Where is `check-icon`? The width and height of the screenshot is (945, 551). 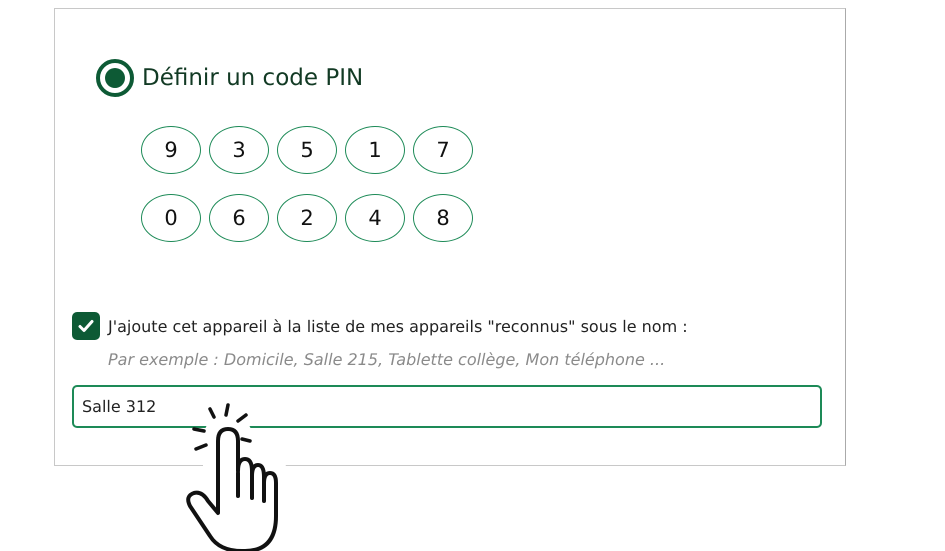
check-icon is located at coordinates (86, 326).